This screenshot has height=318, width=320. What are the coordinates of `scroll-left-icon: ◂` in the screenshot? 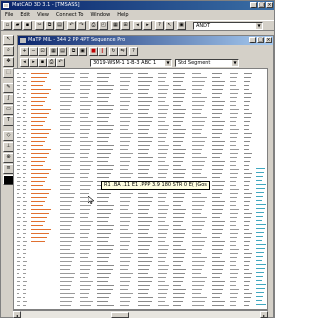 It's located at (17, 314).